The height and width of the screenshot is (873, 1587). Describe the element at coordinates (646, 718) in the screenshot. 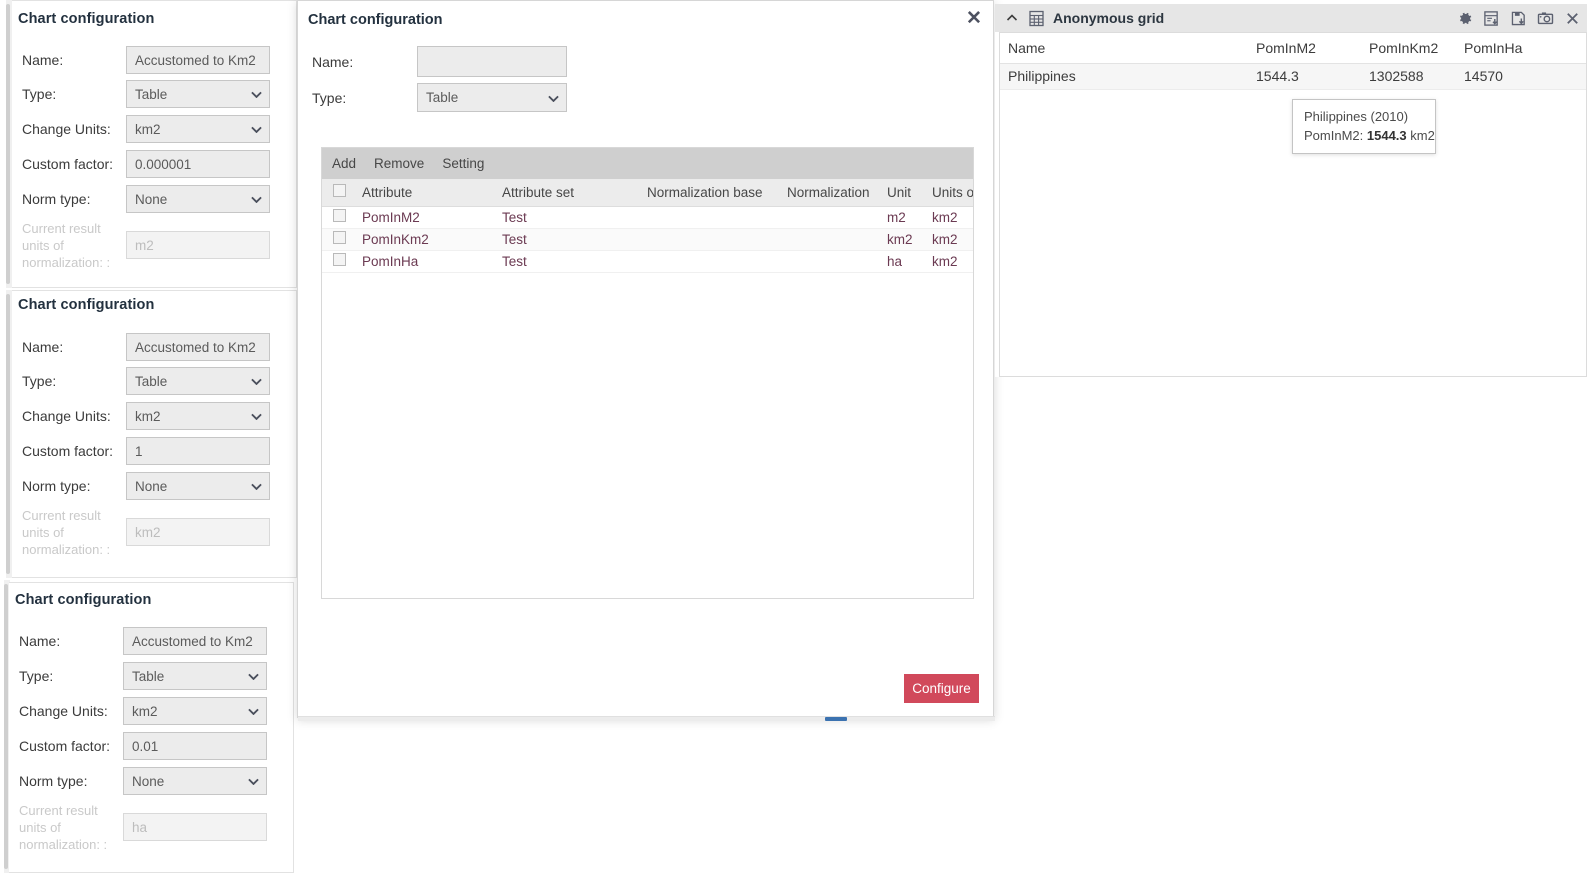

I see `modal-bottom-rail` at that location.